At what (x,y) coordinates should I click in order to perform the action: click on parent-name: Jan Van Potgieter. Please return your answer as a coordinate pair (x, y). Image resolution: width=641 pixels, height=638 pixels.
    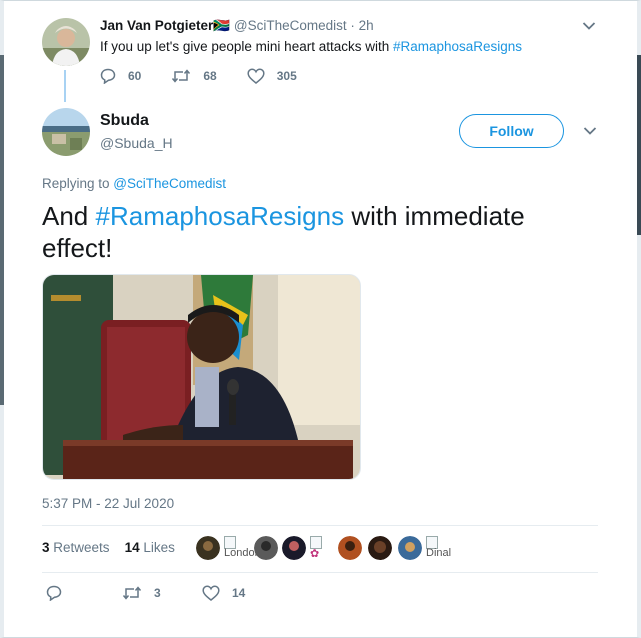
    Looking at the image, I should click on (156, 25).